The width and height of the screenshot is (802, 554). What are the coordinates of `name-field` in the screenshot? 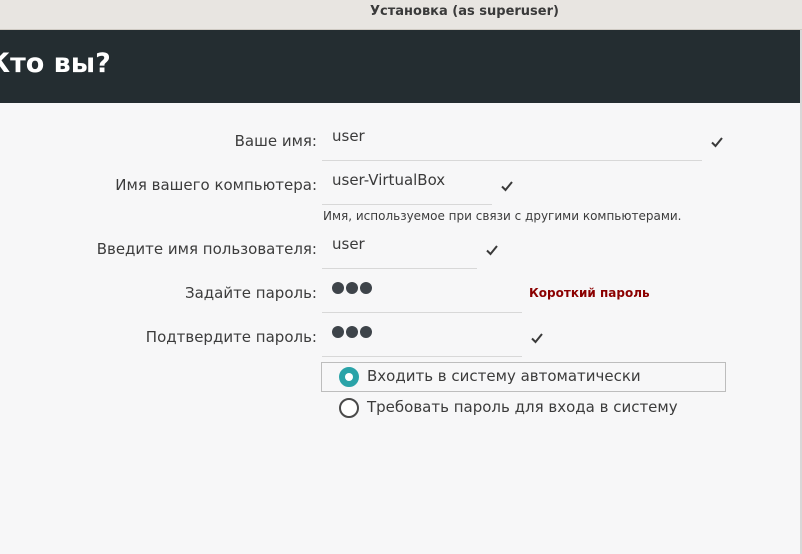 It's located at (512, 142).